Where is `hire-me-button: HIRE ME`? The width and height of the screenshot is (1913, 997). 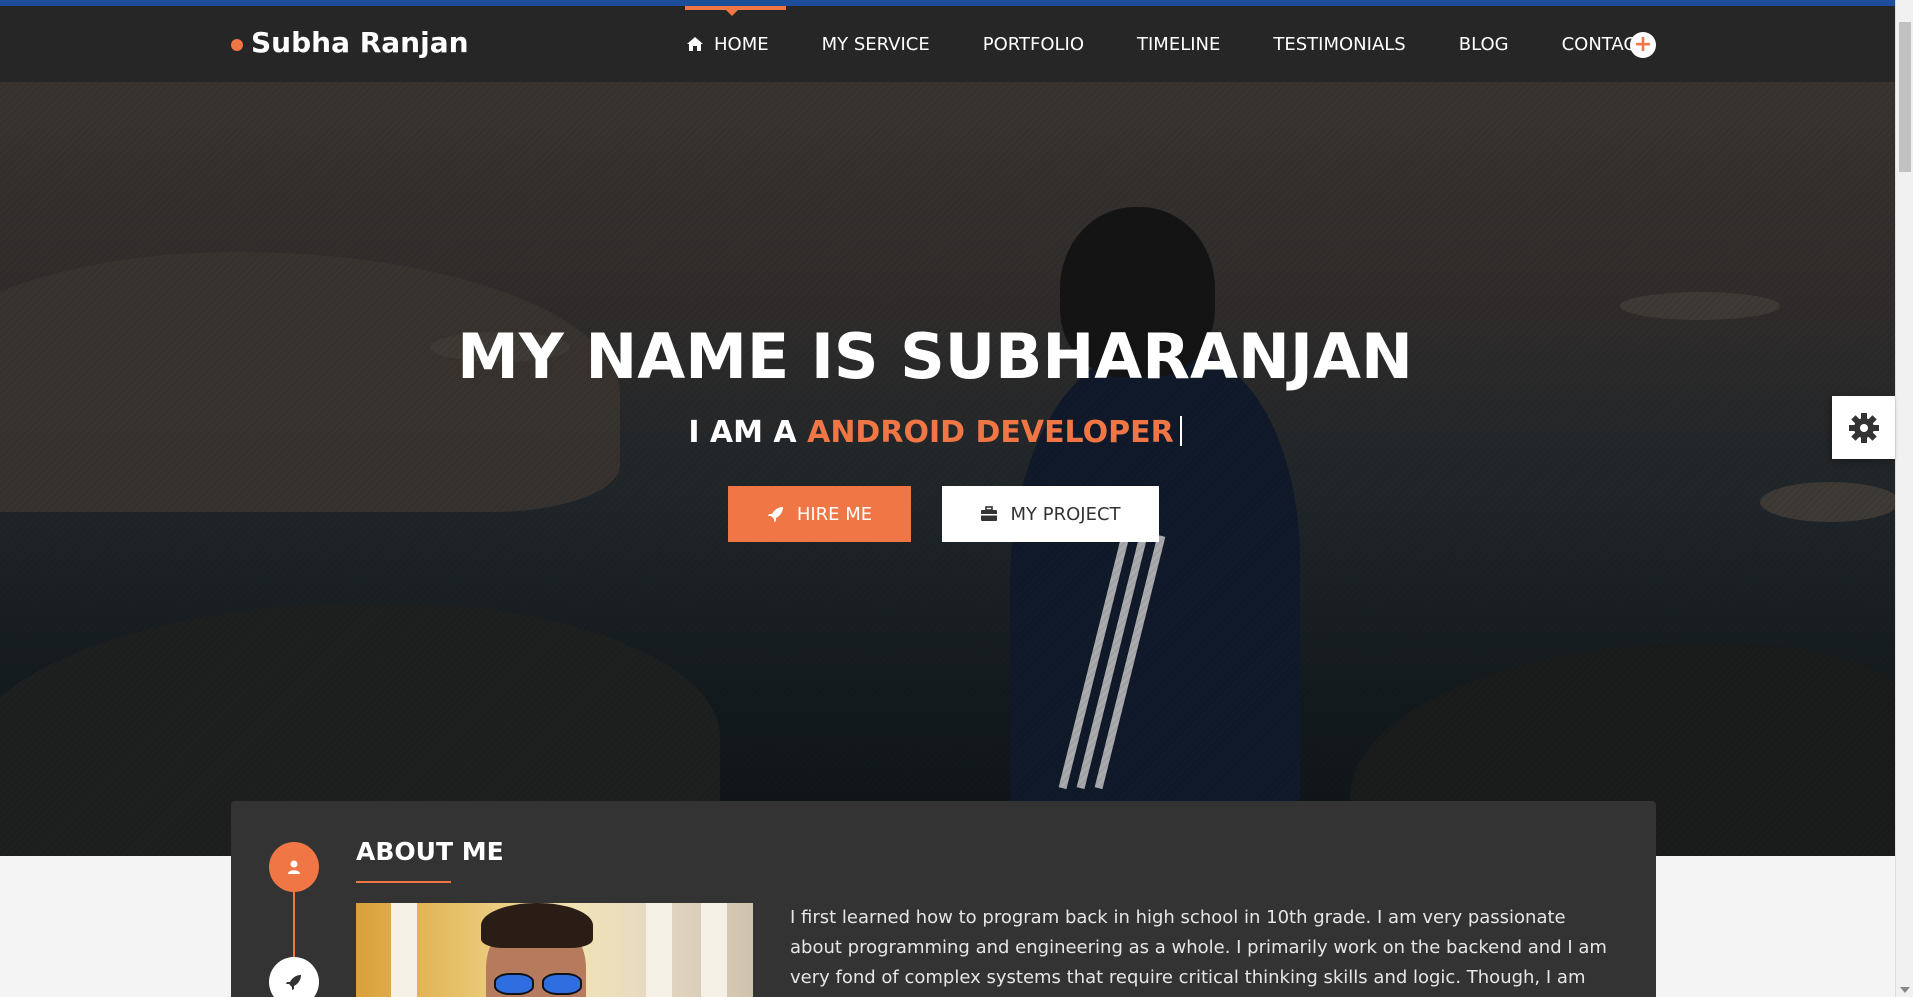
hire-me-button: HIRE ME is located at coordinates (819, 514).